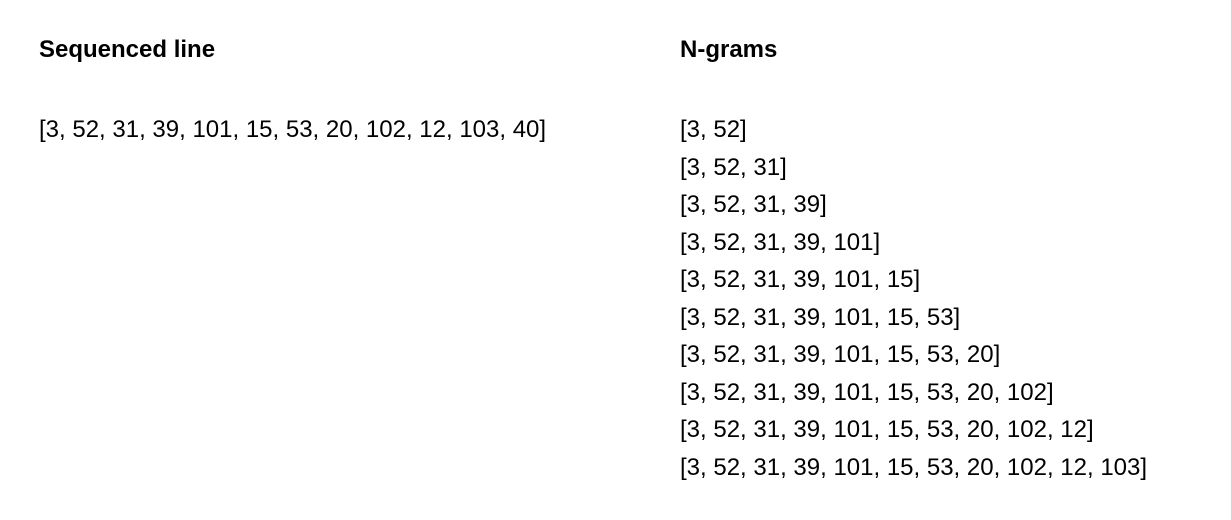 The height and width of the screenshot is (520, 1231). Describe the element at coordinates (840, 354) in the screenshot. I see `ngram-item: [3, 52, 31, 39, 101, 15, 53, 20]` at that location.